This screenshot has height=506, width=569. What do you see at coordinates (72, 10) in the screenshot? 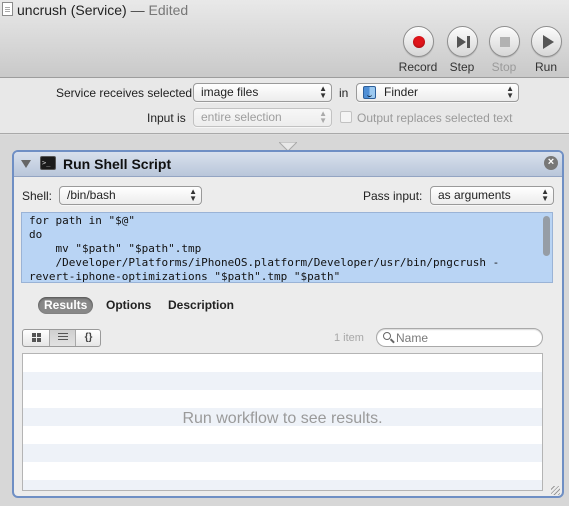
I see `window-title-name: uncrush (Service)` at bounding box center [72, 10].